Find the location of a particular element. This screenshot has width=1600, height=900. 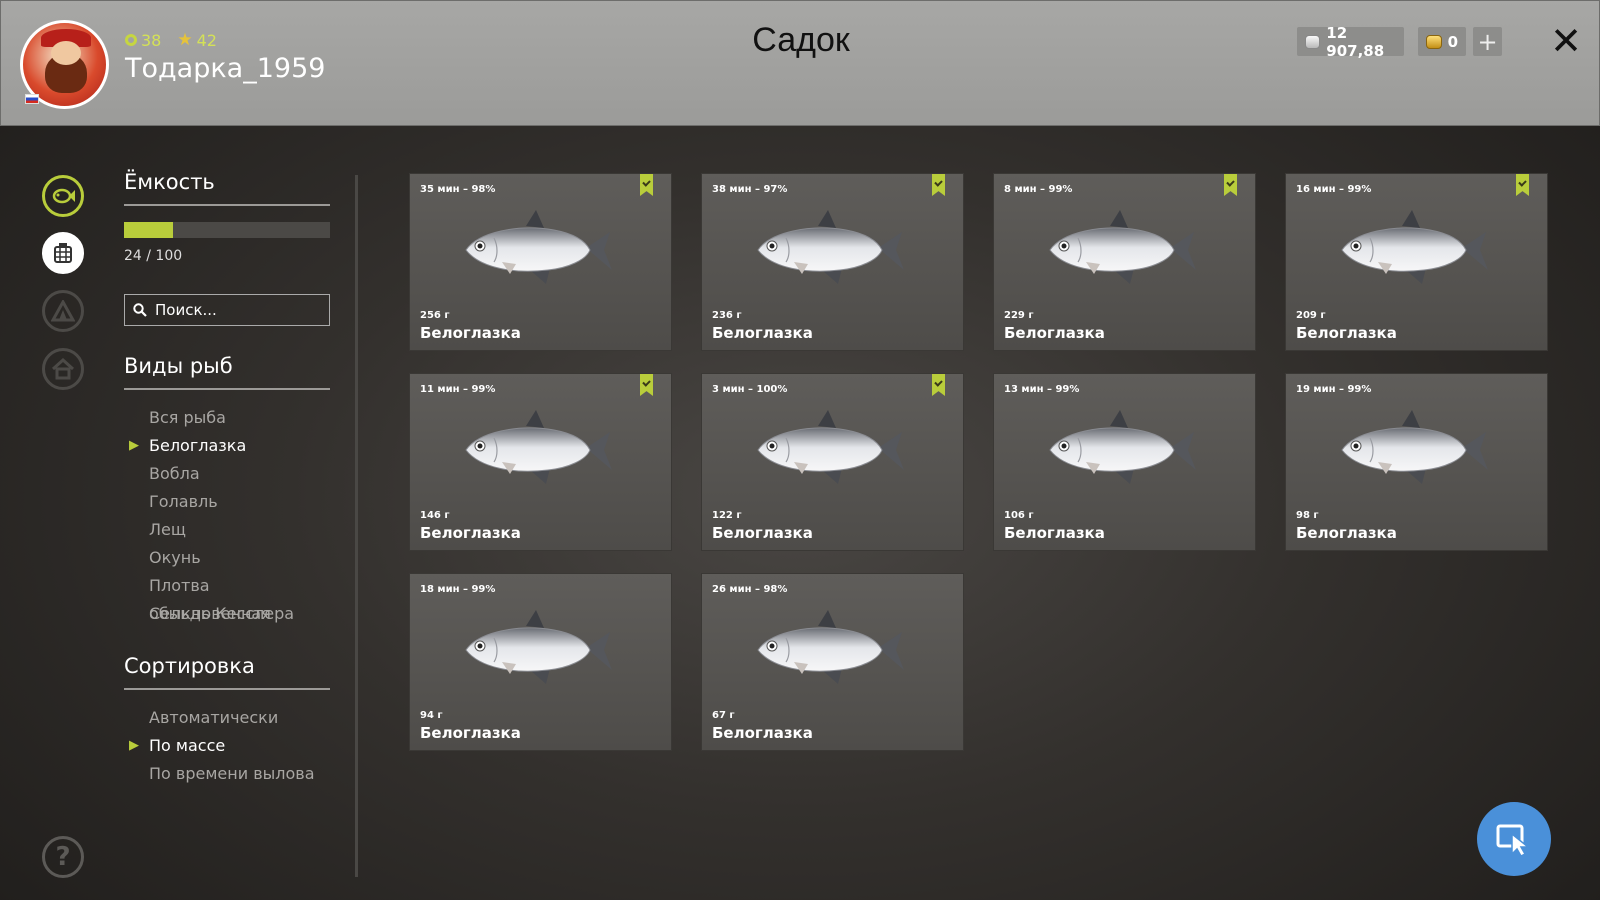

species-item: Лещ is located at coordinates (227, 530).